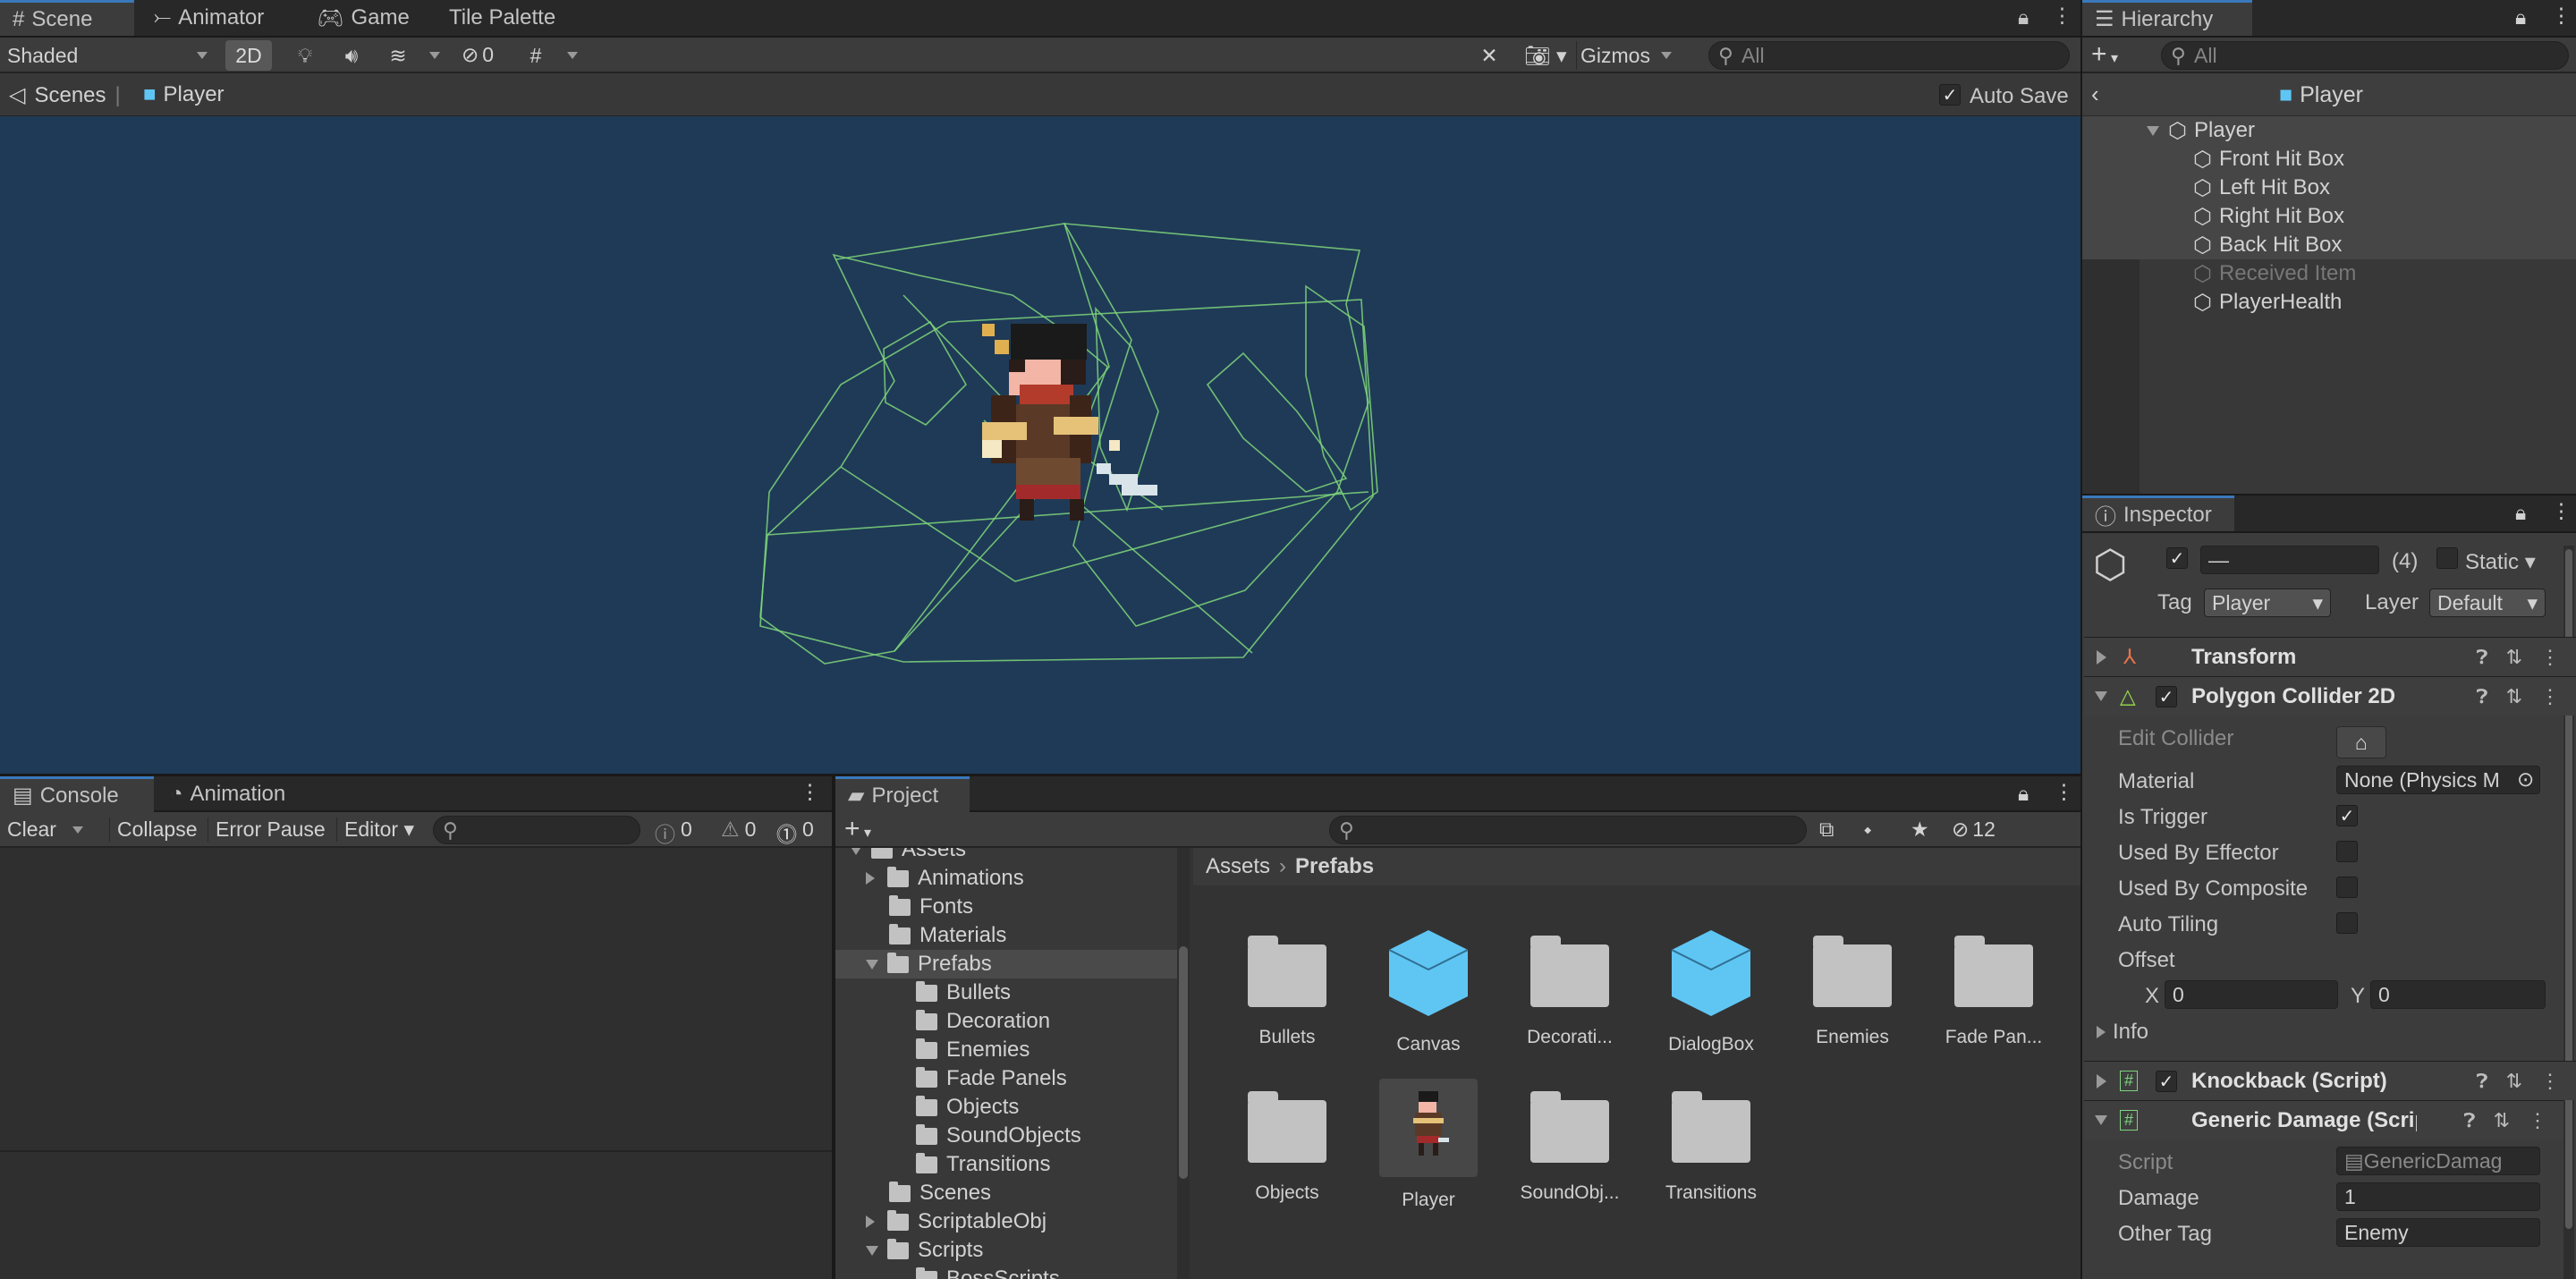  Describe the element at coordinates (1012, 964) in the screenshot. I see `tree-item-prefabs: Prefabs` at that location.